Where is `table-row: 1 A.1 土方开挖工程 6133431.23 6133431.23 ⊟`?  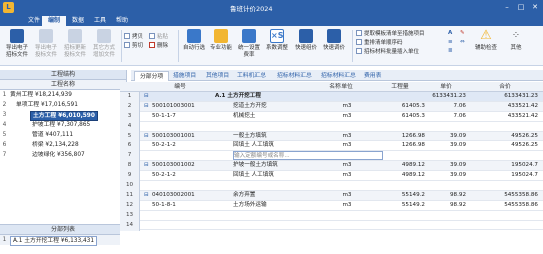
table-row: 1 A.1 土方开挖工程 6133431.23 6133431.23 ⊟ is located at coordinates (331, 97).